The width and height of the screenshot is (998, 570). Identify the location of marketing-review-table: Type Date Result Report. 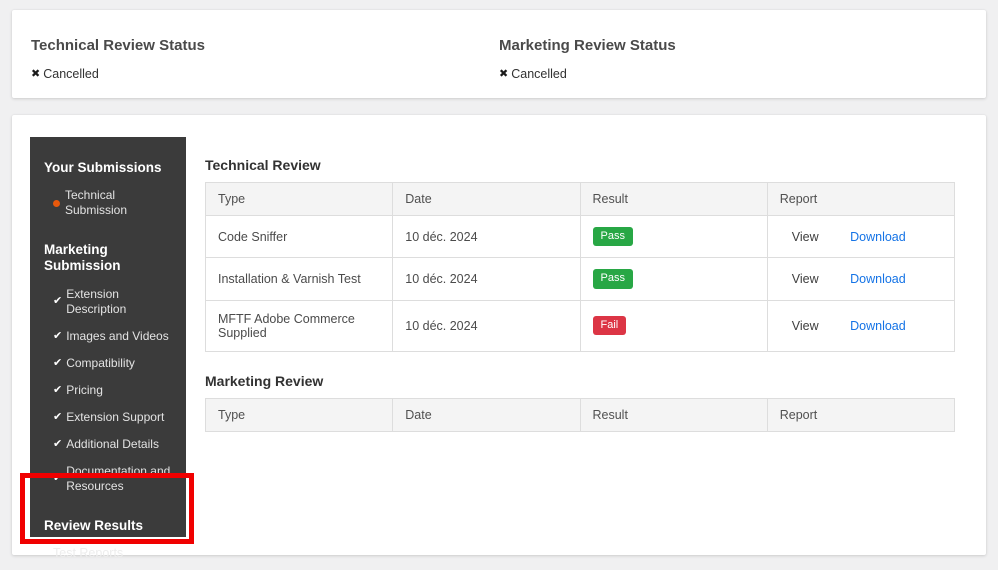
(580, 414).